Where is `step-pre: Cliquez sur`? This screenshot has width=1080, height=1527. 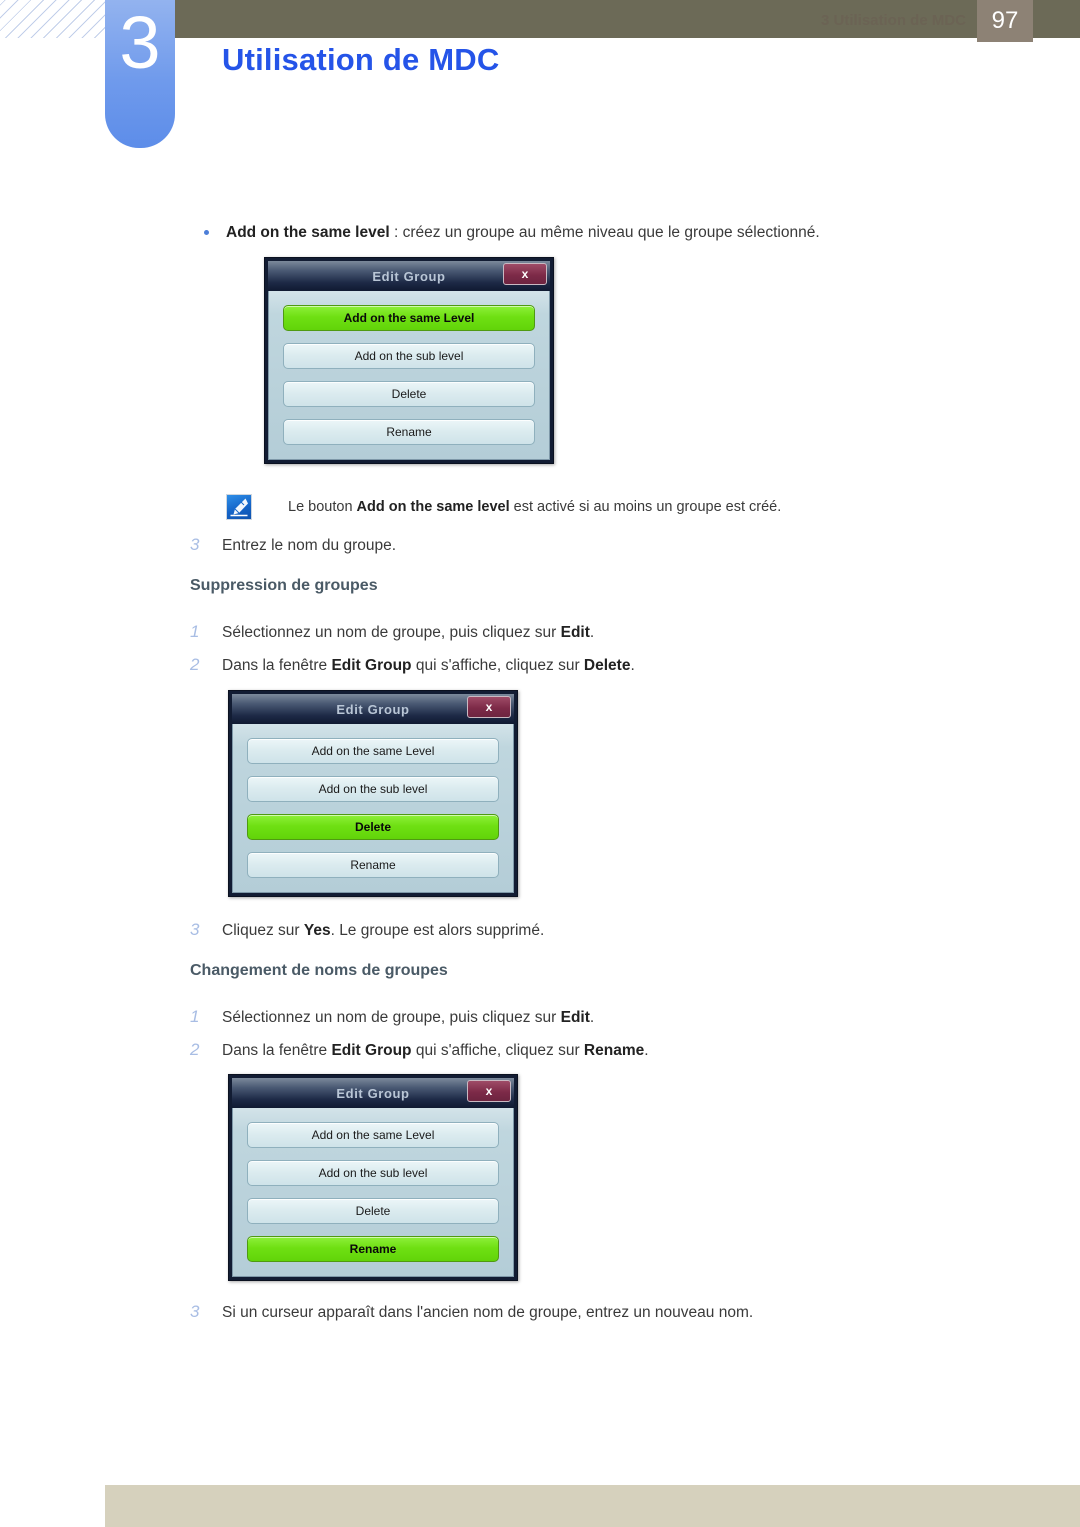
step-pre: Cliquez sur is located at coordinates (263, 930).